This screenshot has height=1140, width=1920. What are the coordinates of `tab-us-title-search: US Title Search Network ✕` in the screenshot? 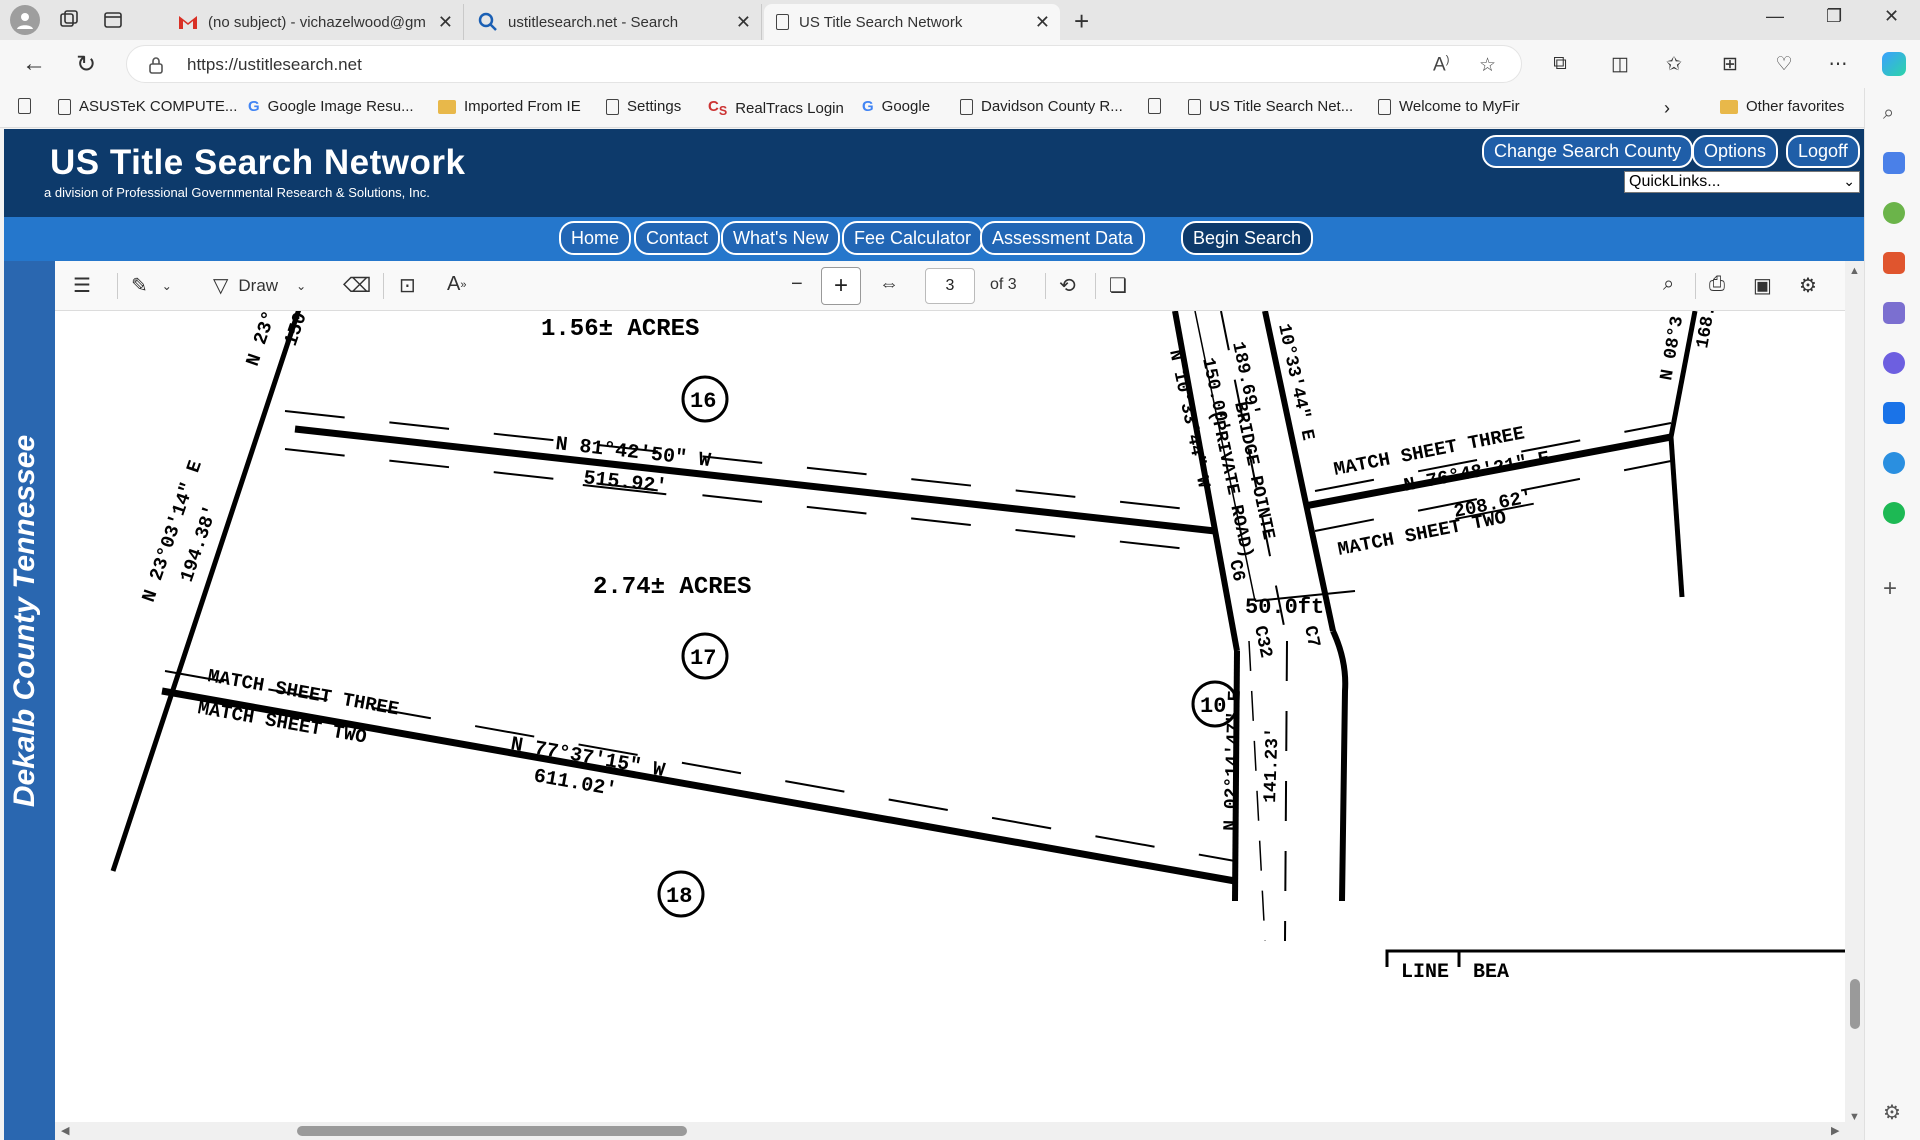 It's located at (912, 22).